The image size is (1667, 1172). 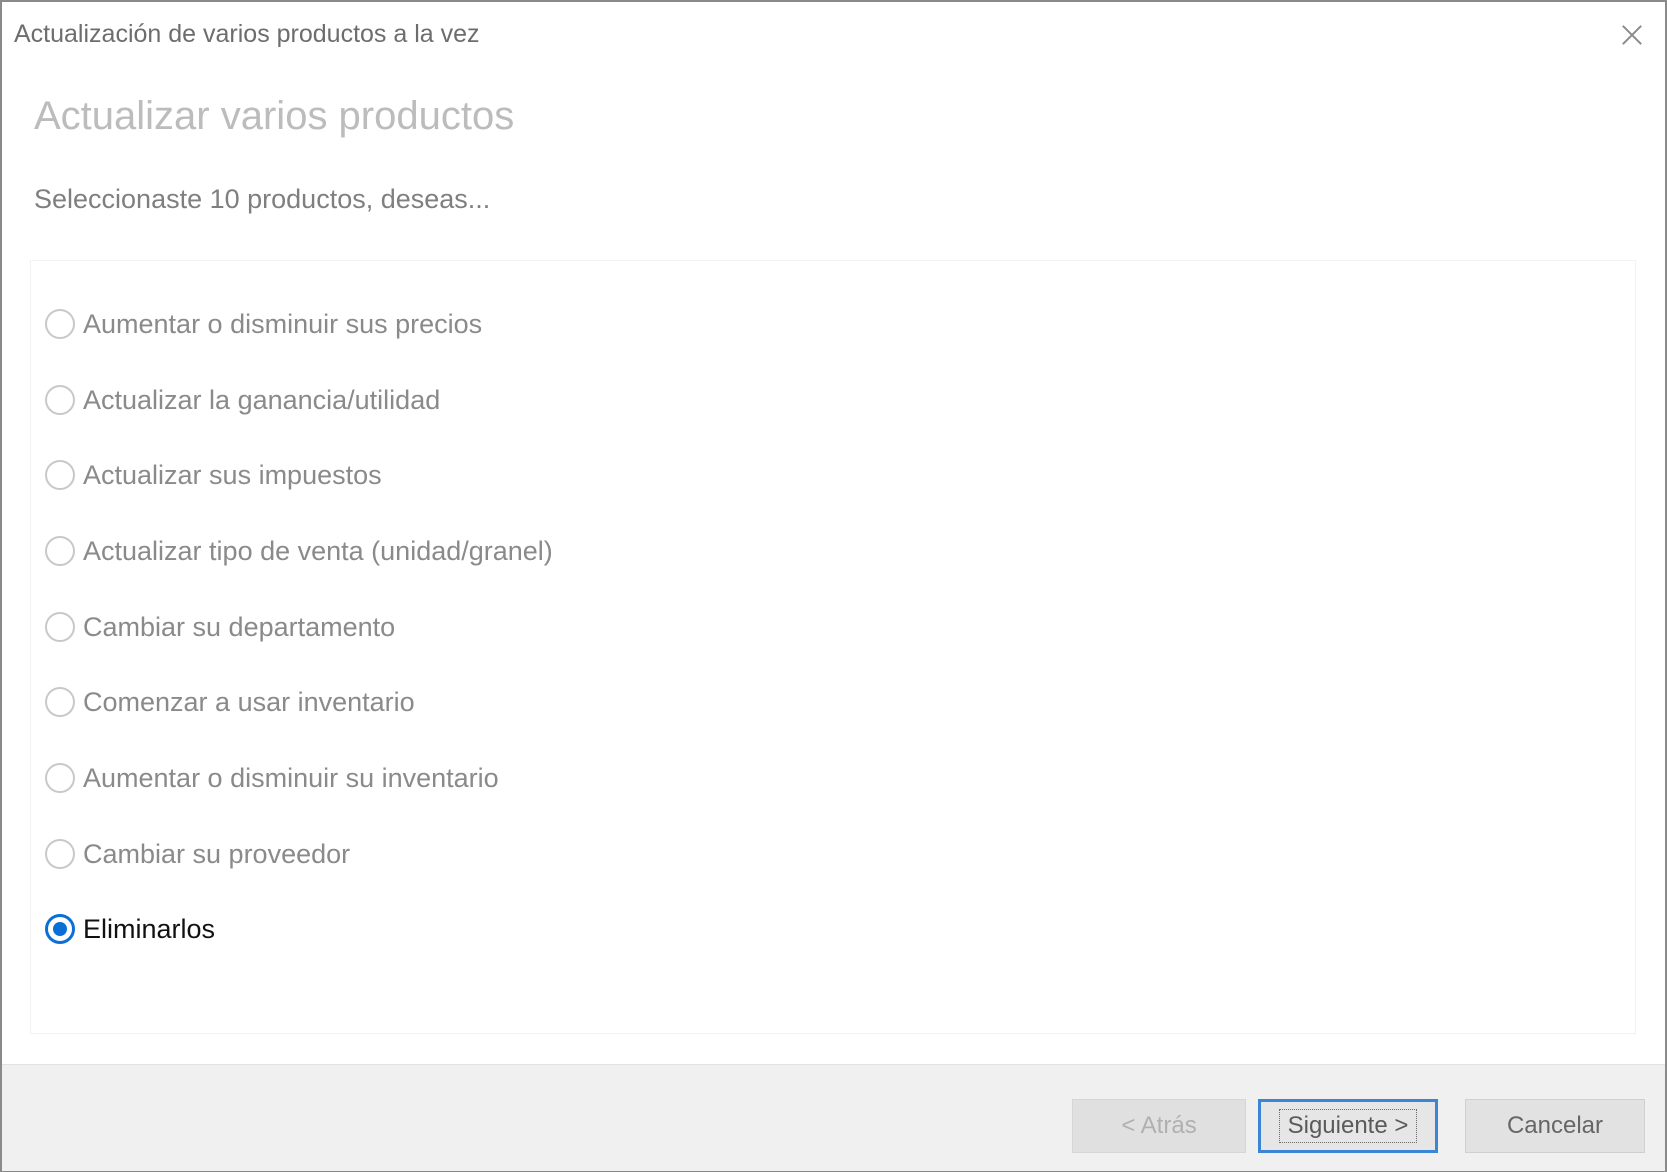 I want to click on next-button-label: Siguiente >, so click(x=1348, y=1126).